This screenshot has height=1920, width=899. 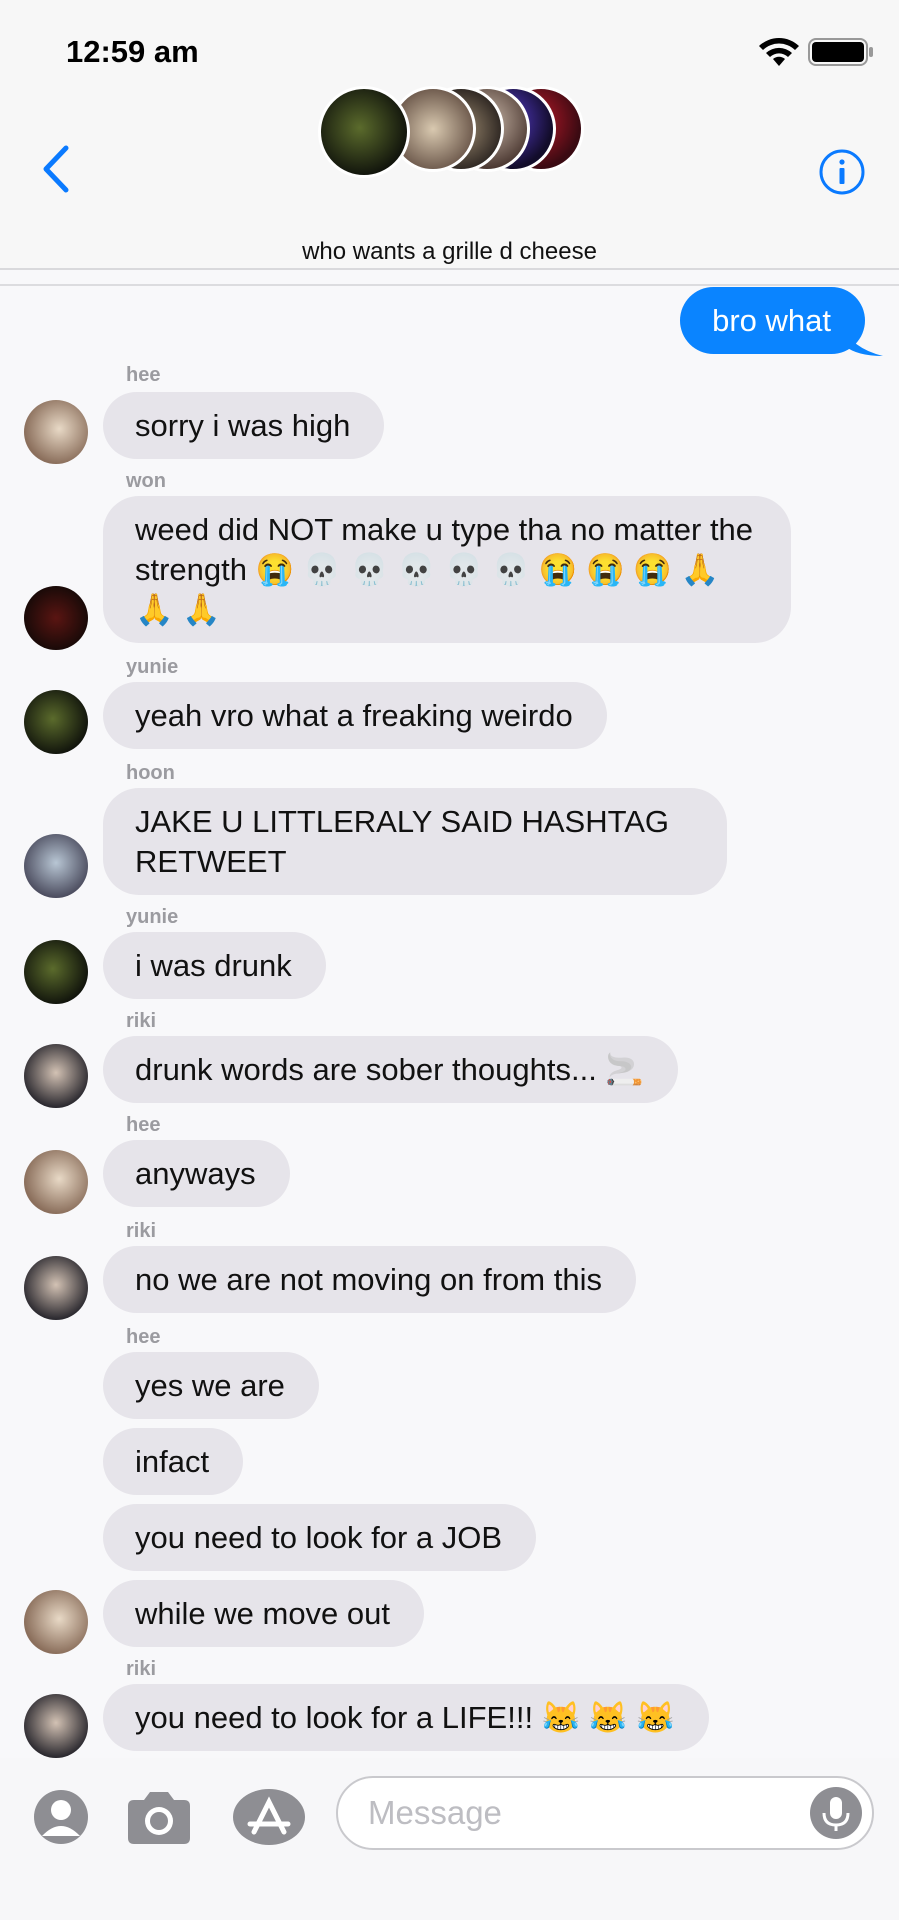 What do you see at coordinates (369, 1279) in the screenshot?
I see `incoming-message-bubble: no we are not moving on from this` at bounding box center [369, 1279].